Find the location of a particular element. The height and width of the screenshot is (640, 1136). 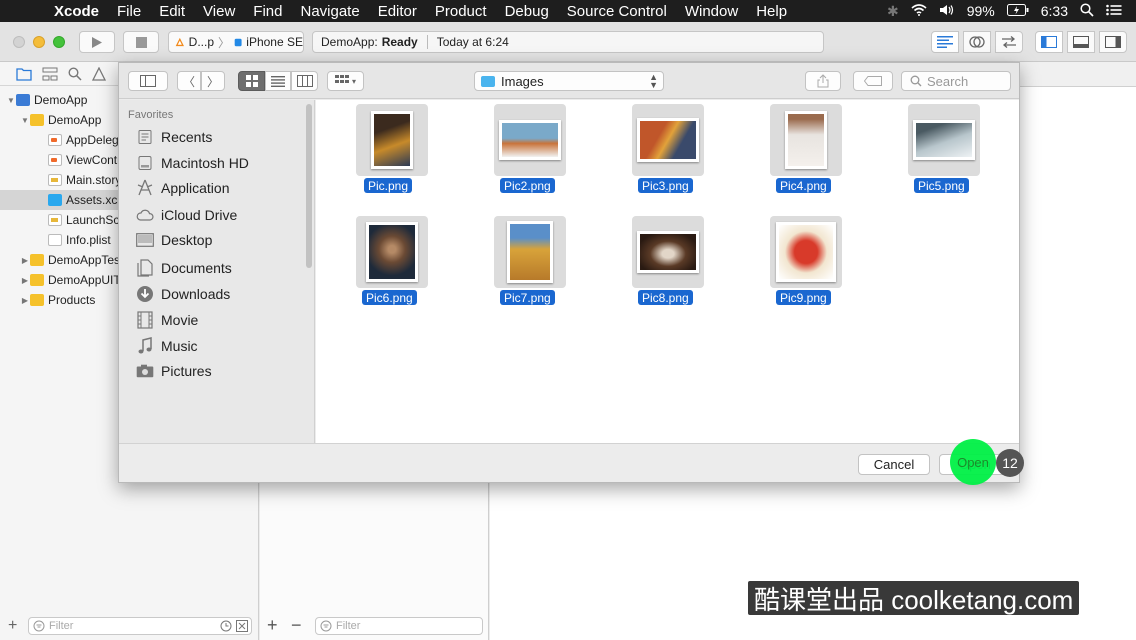

source-control-filter-icon is located at coordinates (242, 626).